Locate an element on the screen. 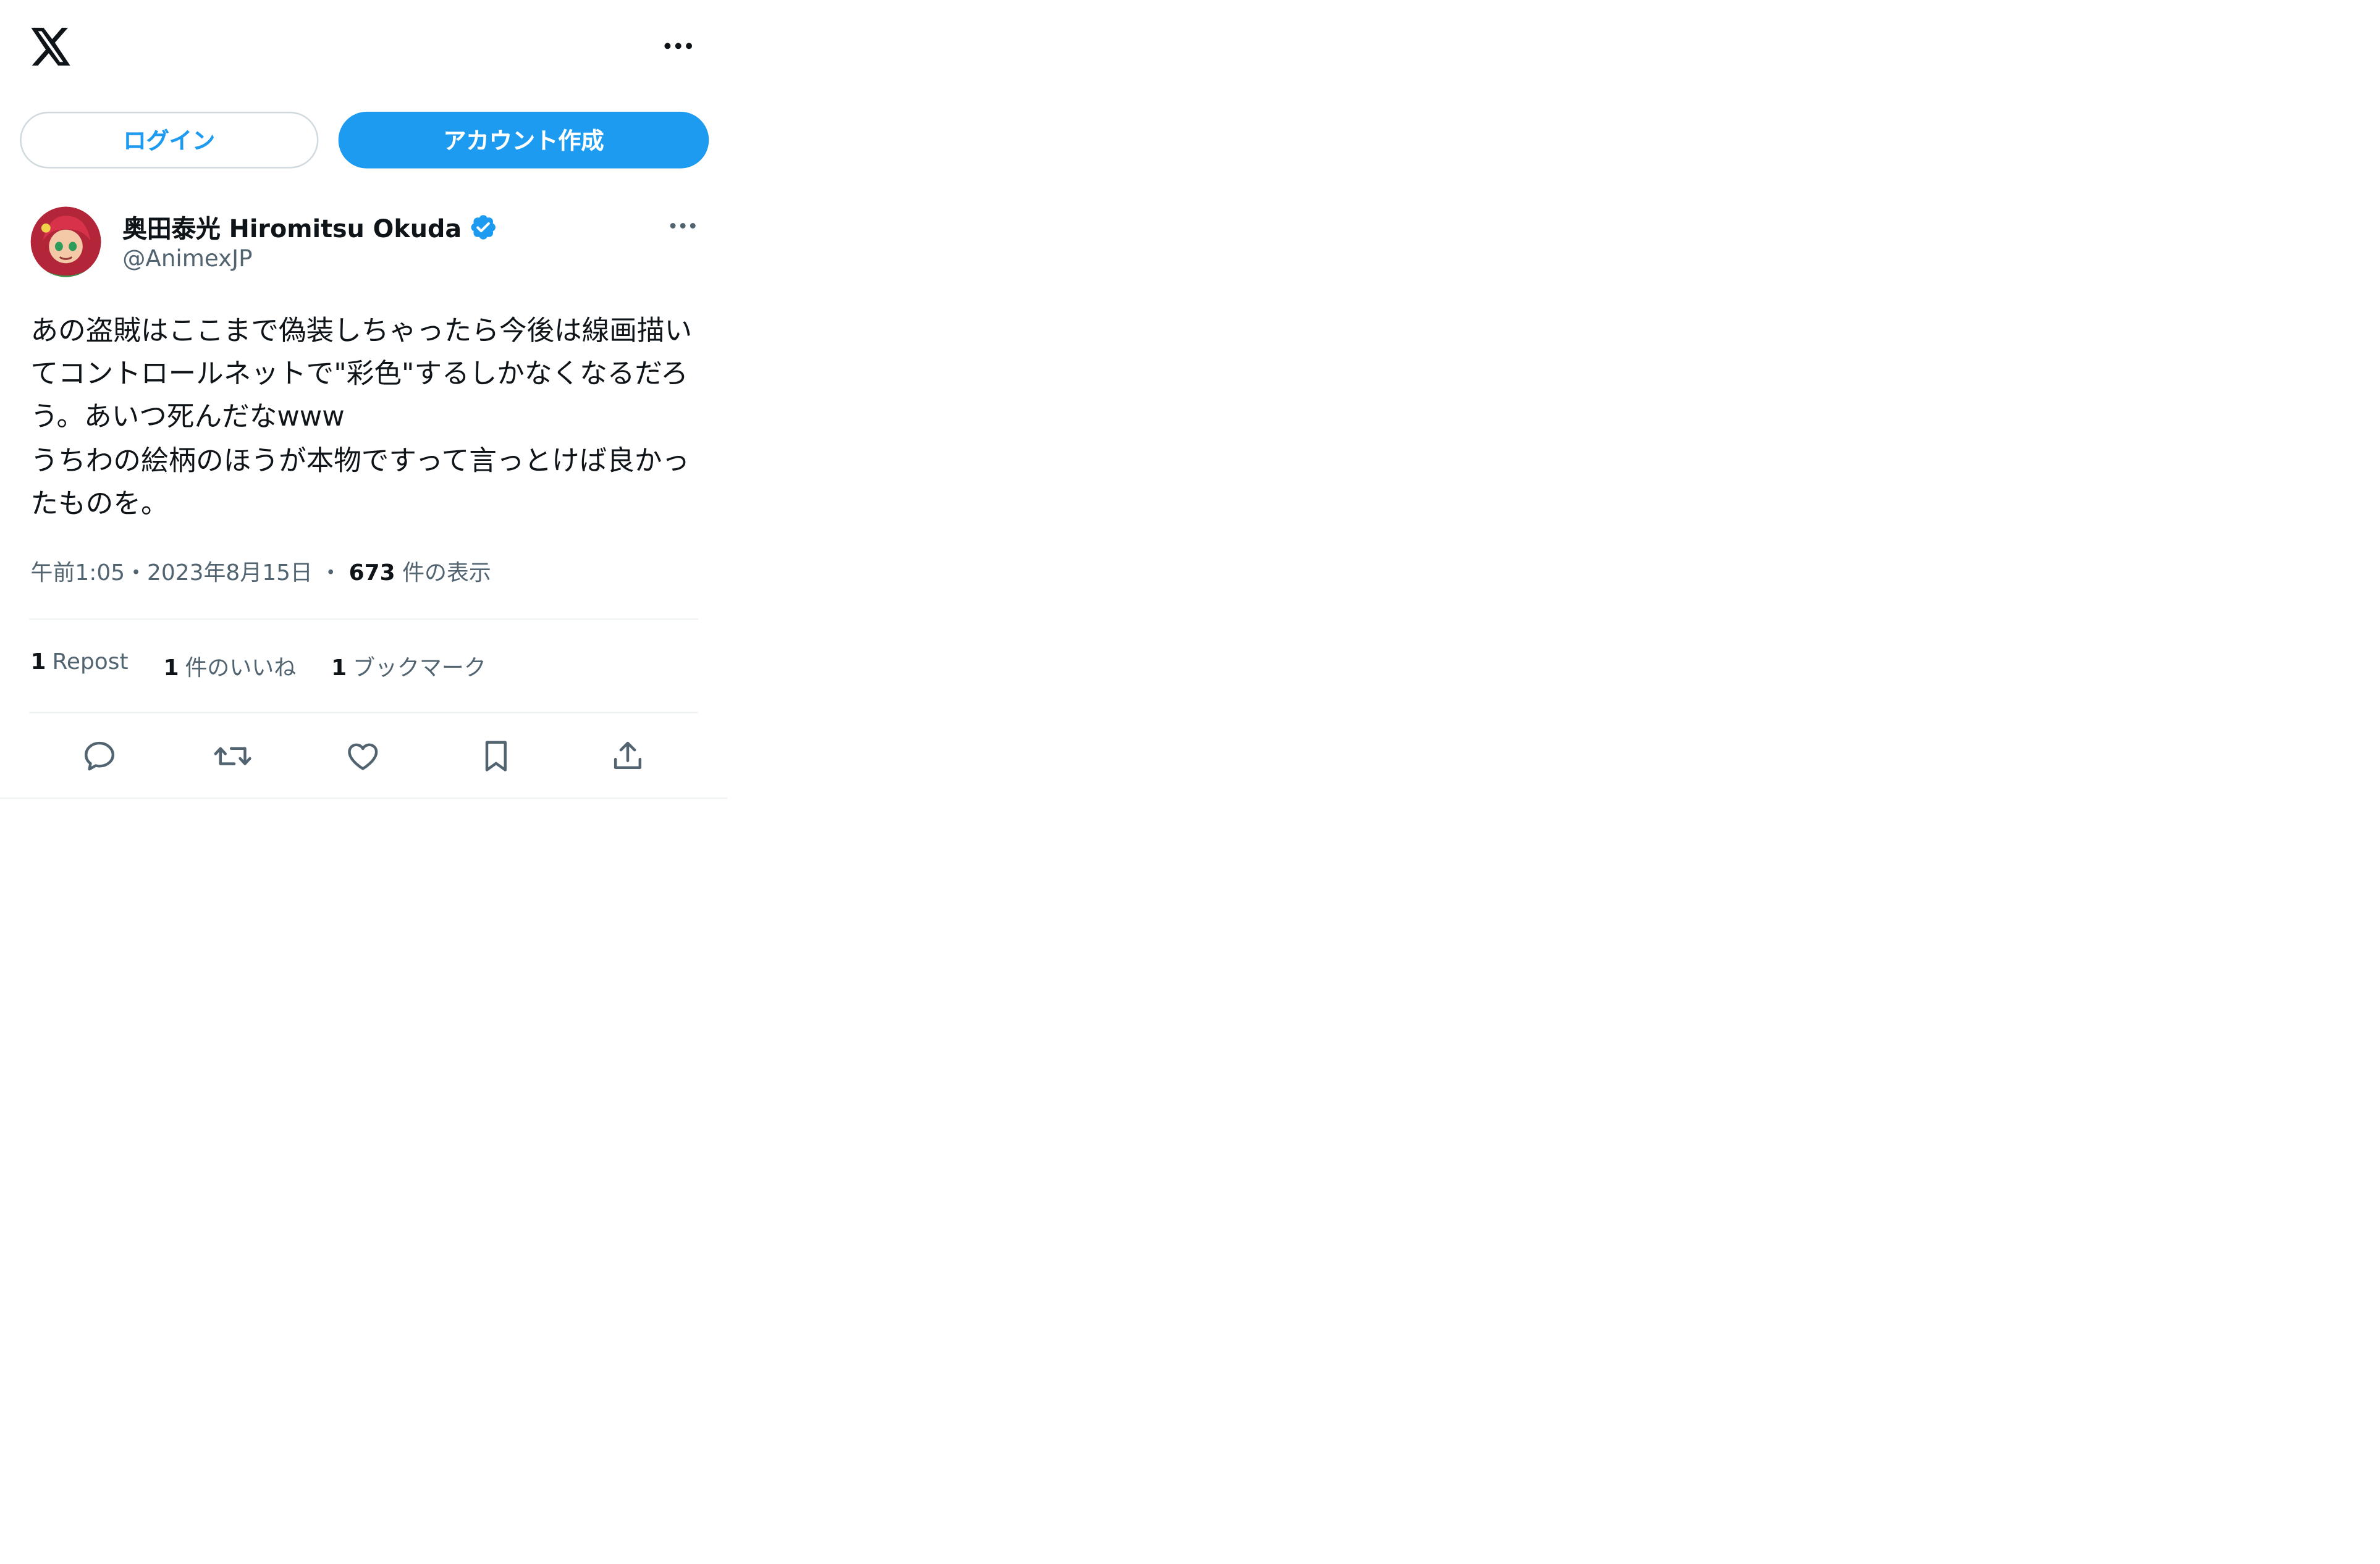  bookmarks-label: ブックマーク is located at coordinates (419, 669).